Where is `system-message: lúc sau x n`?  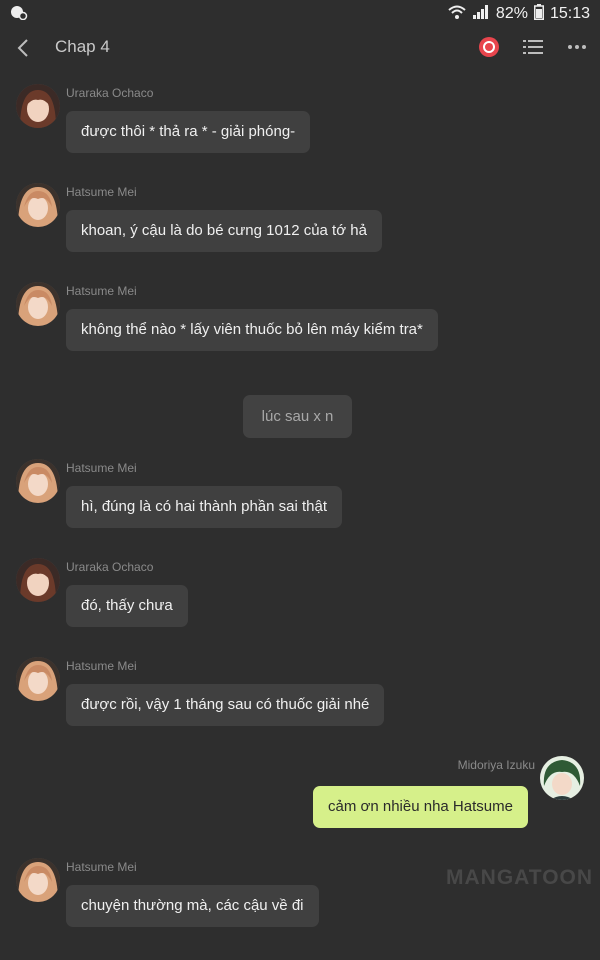
system-message: lúc sau x n is located at coordinates (297, 416).